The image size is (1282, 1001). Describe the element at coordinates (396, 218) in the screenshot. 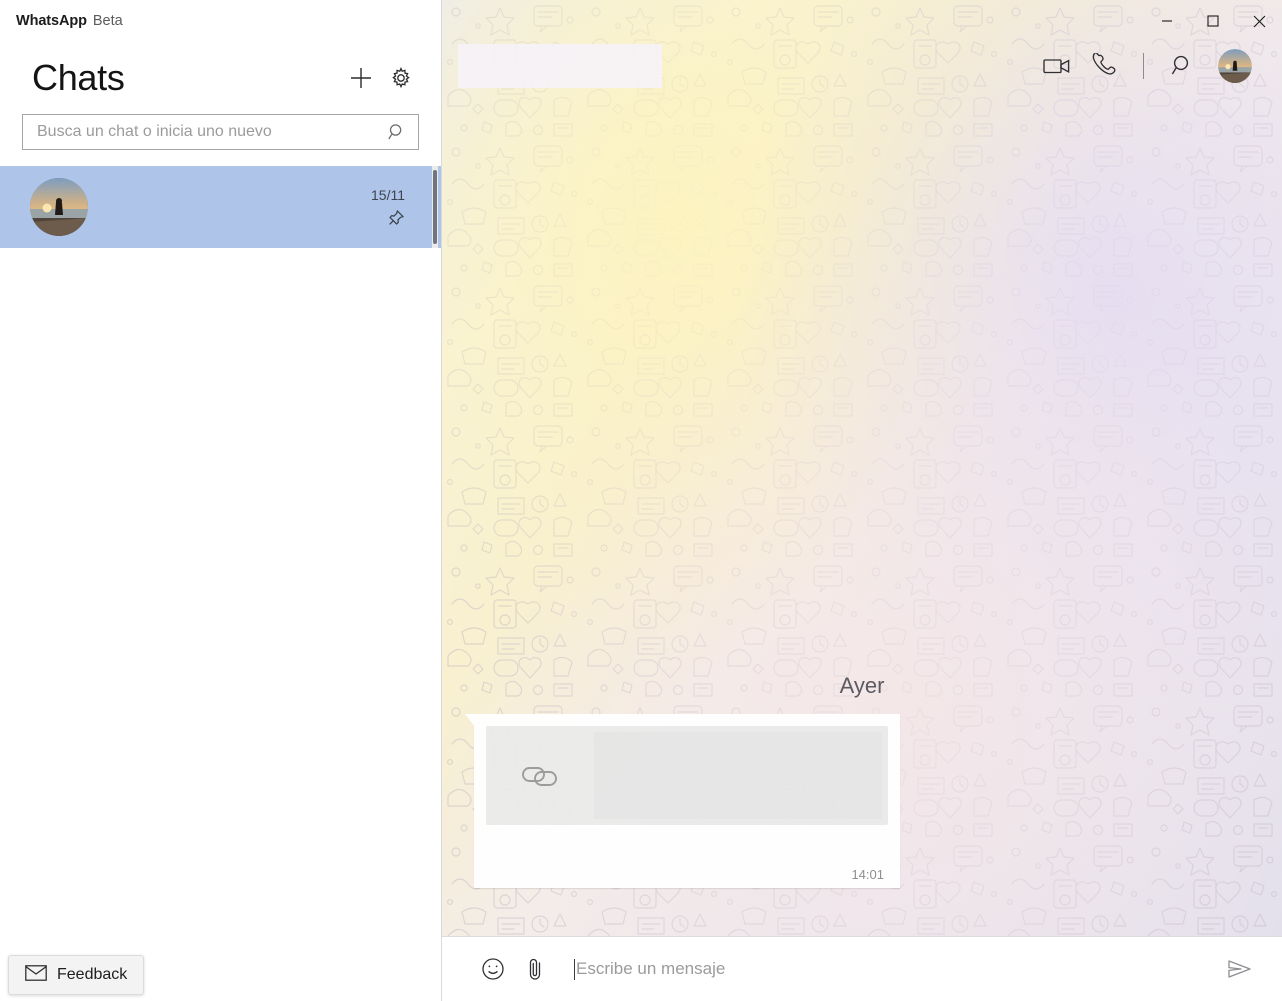

I see `pin-icon` at that location.